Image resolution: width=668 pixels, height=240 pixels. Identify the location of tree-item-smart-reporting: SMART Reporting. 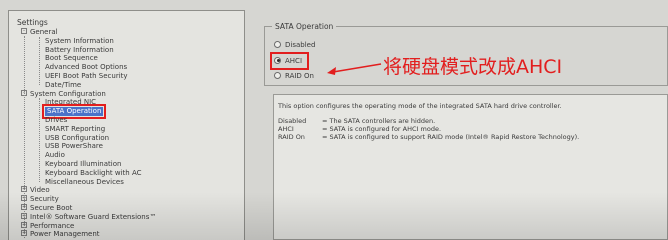
(75, 129).